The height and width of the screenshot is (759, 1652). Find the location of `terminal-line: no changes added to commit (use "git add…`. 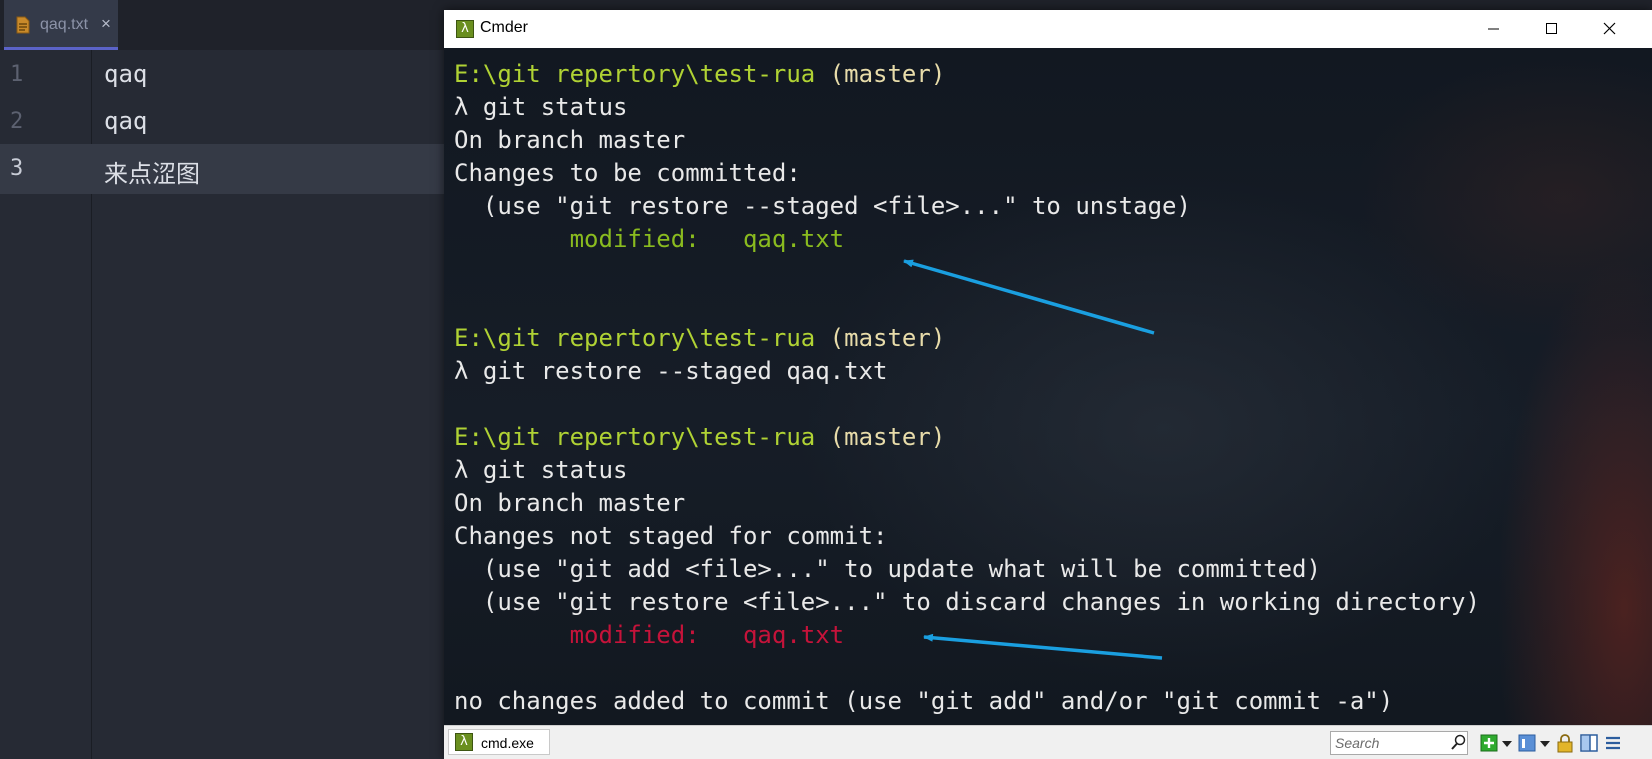

terminal-line: no changes added to commit (use "git add… is located at coordinates (967, 701).